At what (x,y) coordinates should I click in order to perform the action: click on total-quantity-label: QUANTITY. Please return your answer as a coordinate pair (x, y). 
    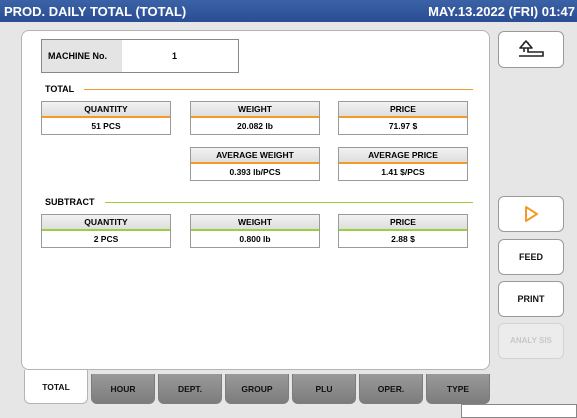
    Looking at the image, I should click on (106, 110).